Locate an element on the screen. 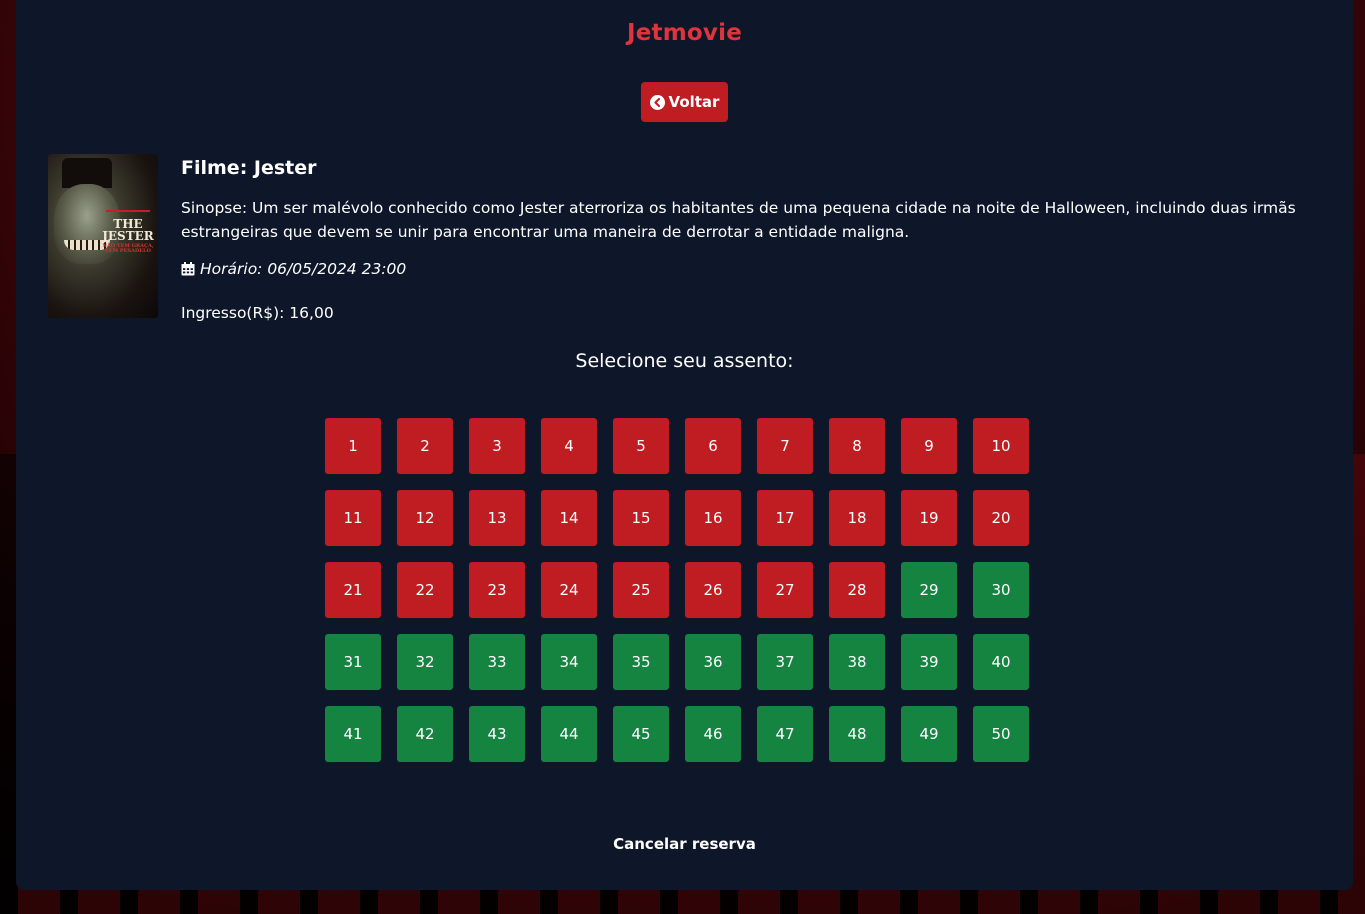 This screenshot has width=1365, height=914. seat-selection-heading: Selecione seu assento: is located at coordinates (684, 361).